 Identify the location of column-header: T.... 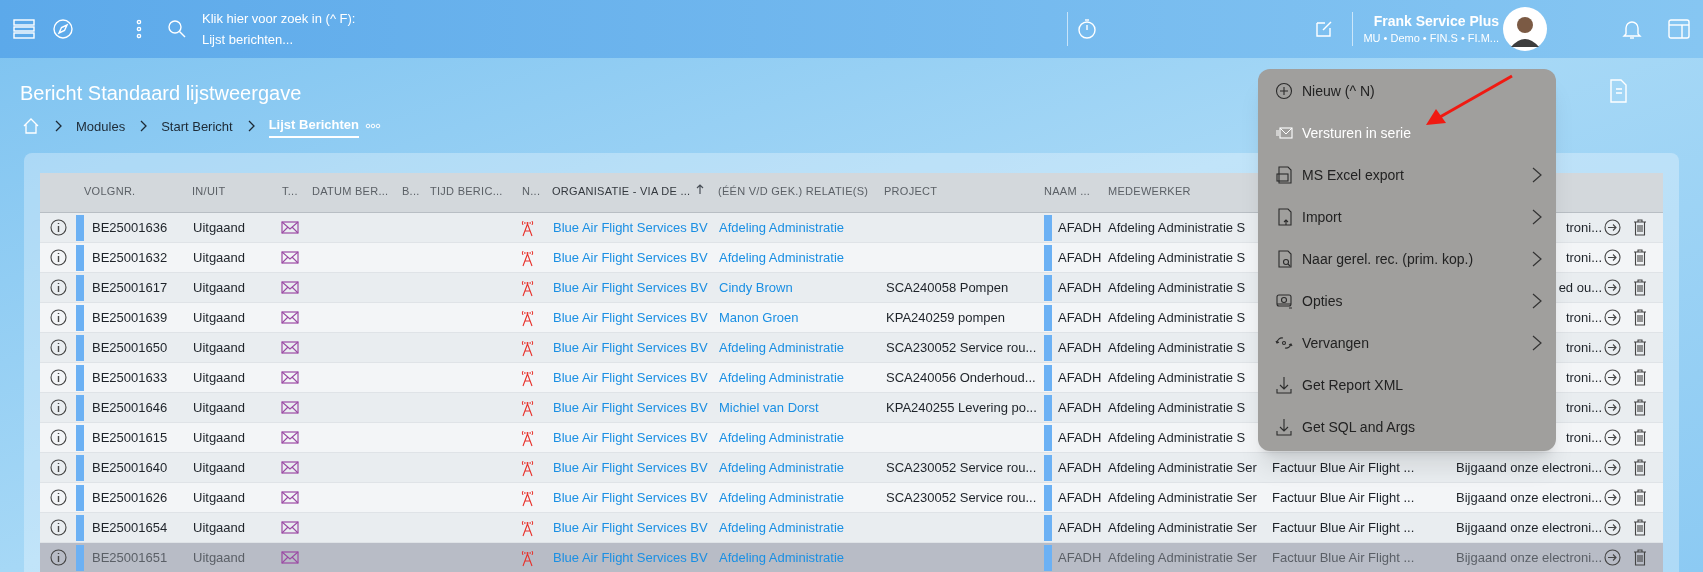
(290, 191).